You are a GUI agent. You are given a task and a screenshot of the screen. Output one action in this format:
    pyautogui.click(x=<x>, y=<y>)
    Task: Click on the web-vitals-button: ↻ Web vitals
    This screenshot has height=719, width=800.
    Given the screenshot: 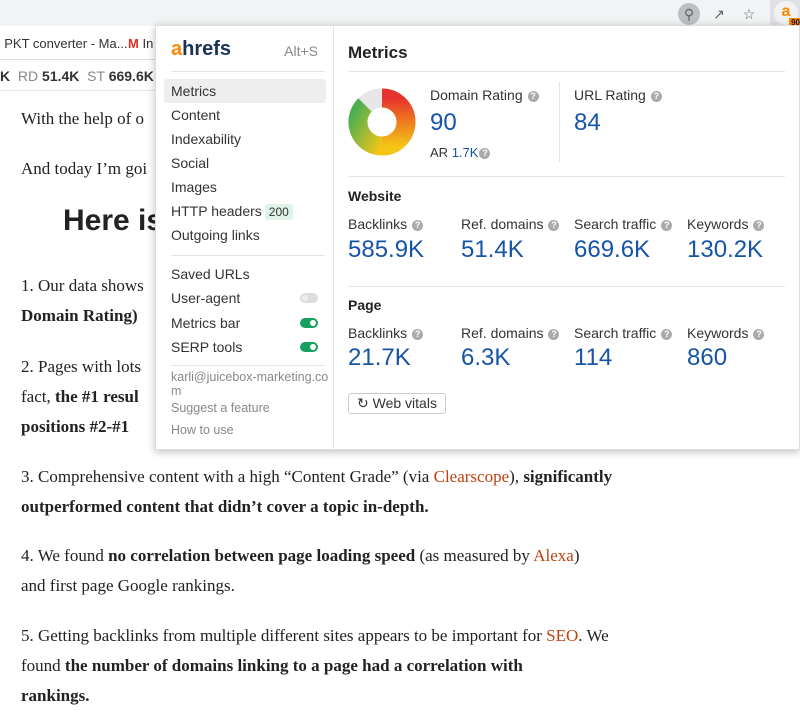 What is the action you would take?
    pyautogui.click(x=397, y=403)
    